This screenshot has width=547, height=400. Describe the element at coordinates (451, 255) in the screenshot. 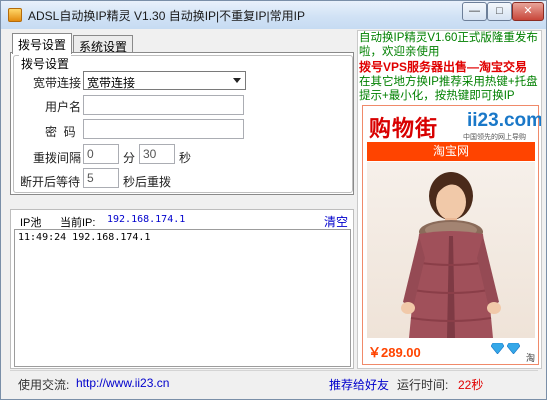

I see `product-image` at that location.